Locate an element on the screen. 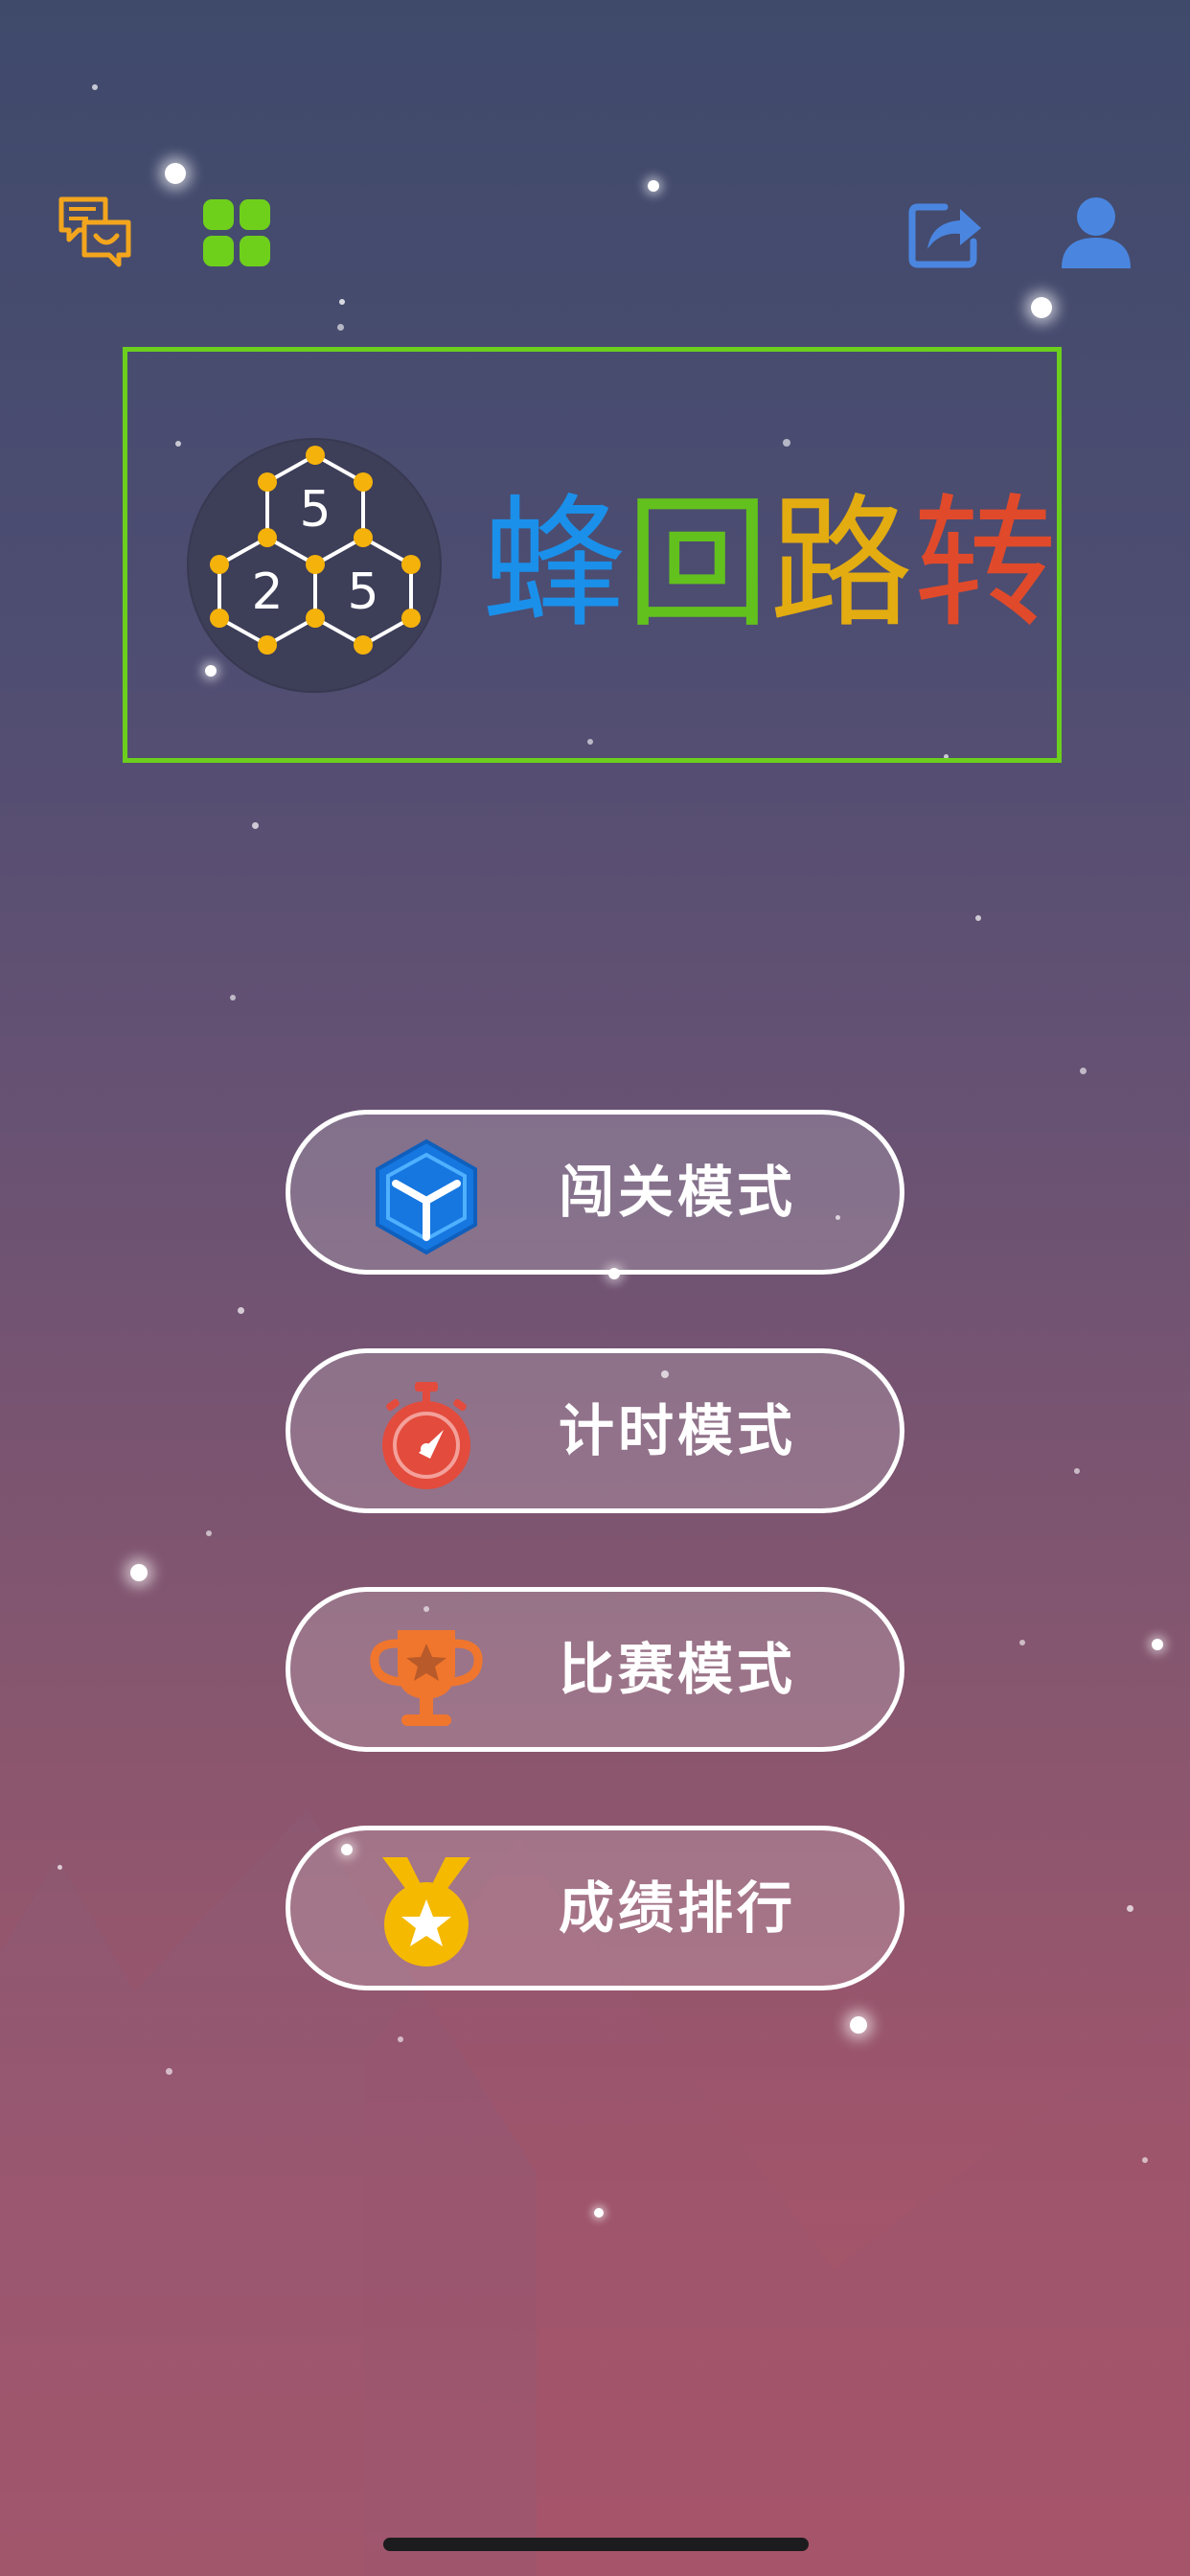 The image size is (1190, 2576). chat-bubbles-icon is located at coordinates (95, 232).